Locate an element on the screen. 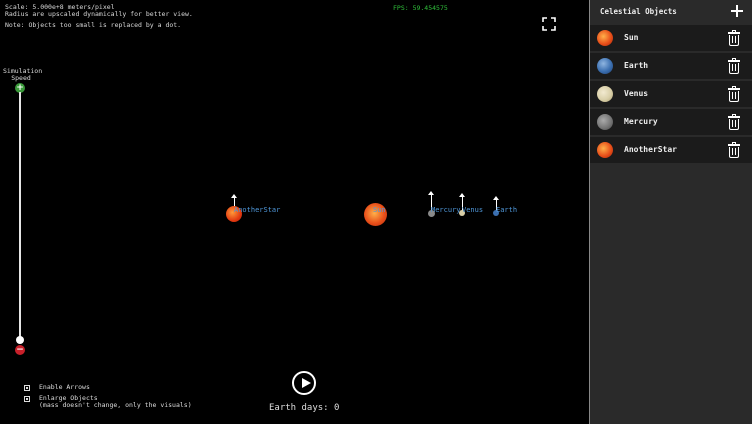  object-row-venus: Venus is located at coordinates (671, 95).